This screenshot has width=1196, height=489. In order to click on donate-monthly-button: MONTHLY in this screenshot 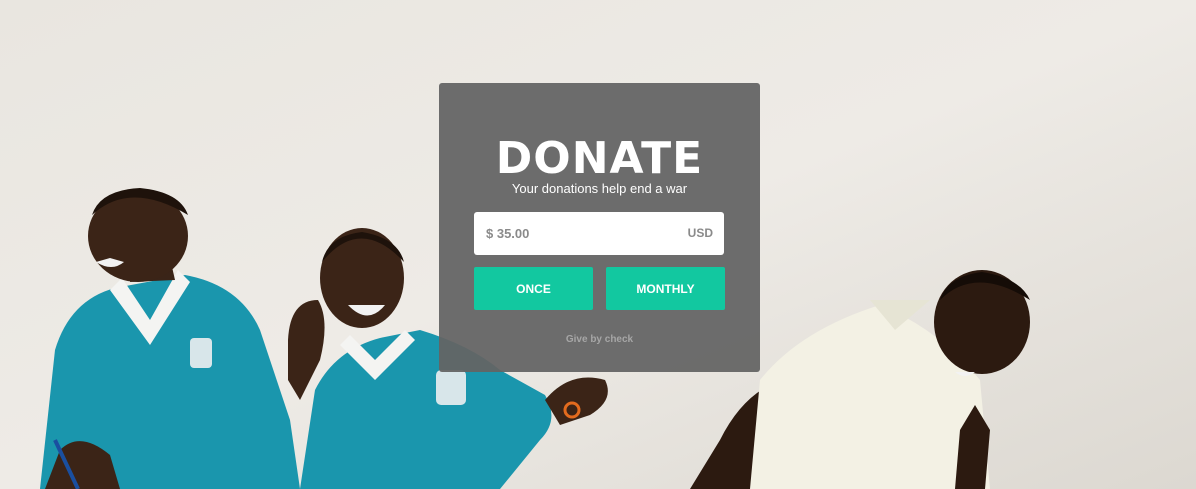, I will do `click(665, 288)`.